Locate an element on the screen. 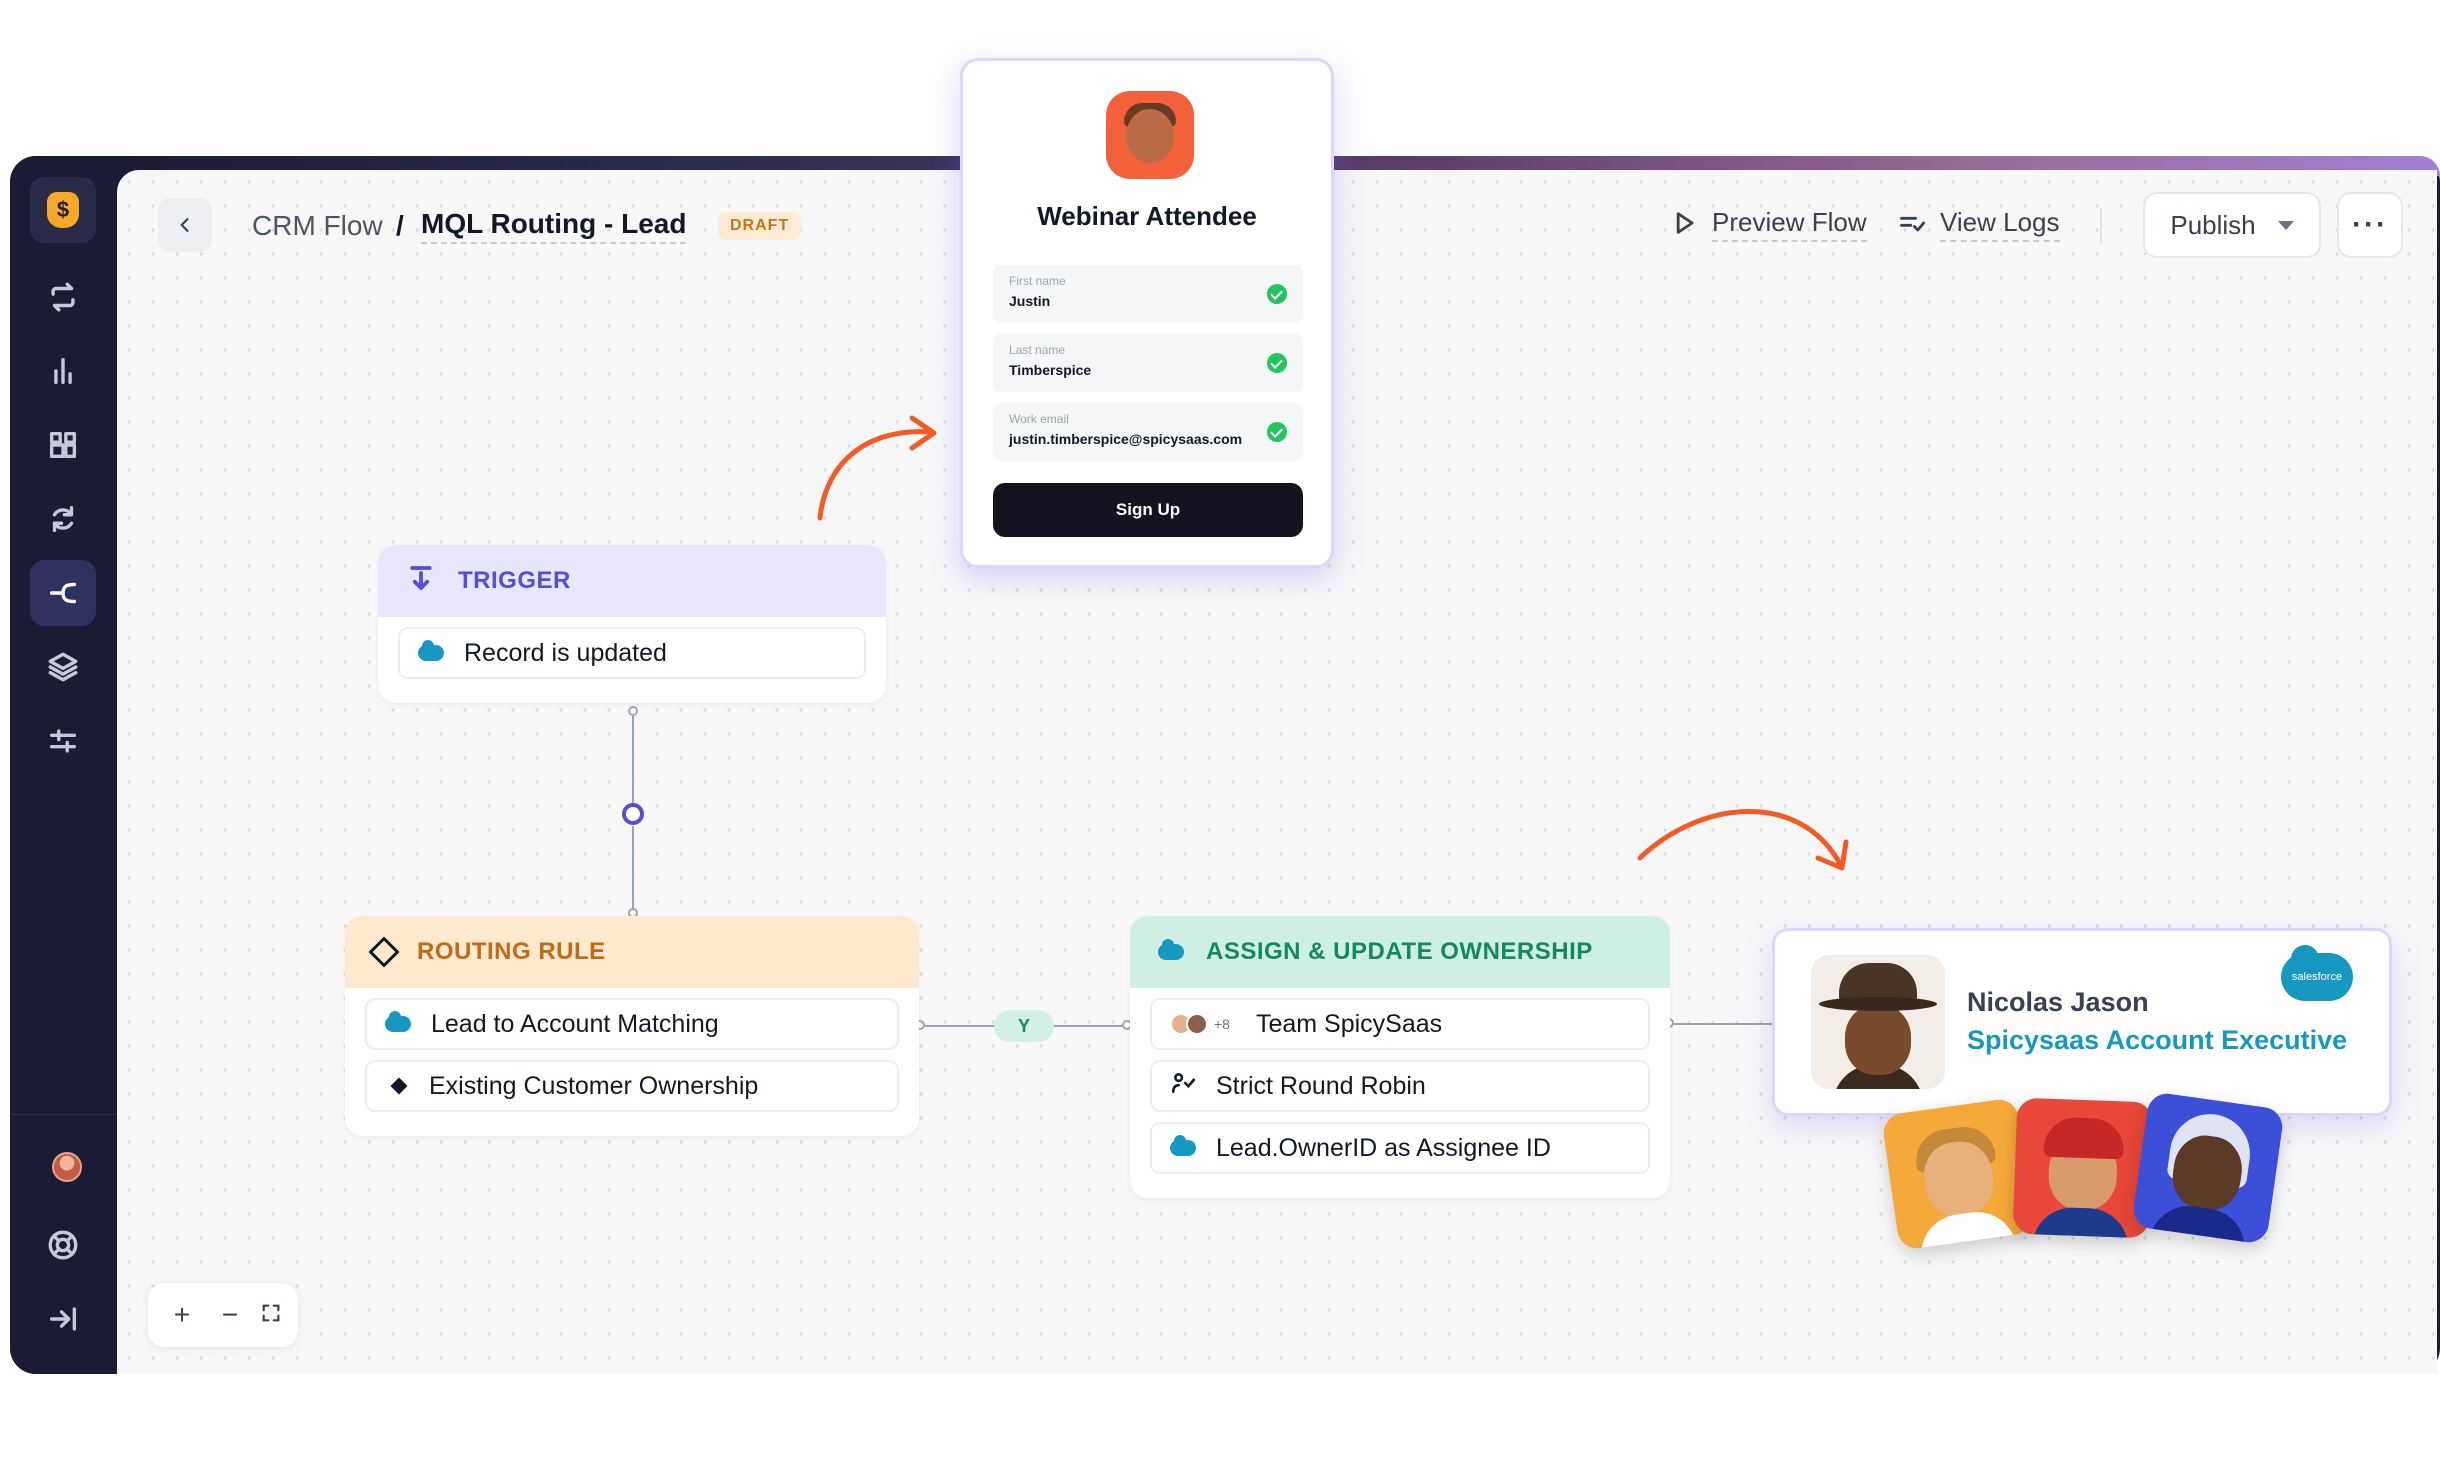 The width and height of the screenshot is (2440, 1480). zoom-controls: + − is located at coordinates (223, 1315).